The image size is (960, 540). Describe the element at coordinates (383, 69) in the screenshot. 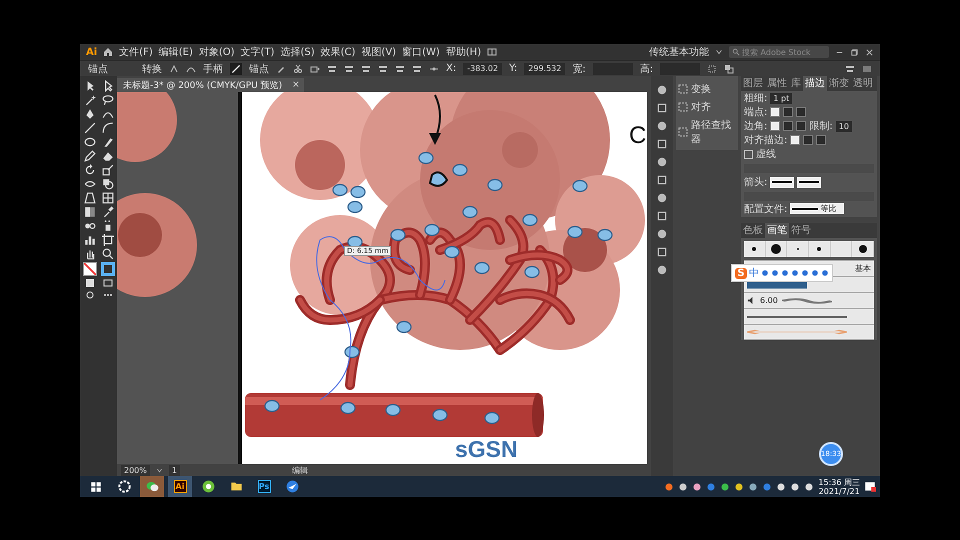

I see `align-top-icon` at that location.